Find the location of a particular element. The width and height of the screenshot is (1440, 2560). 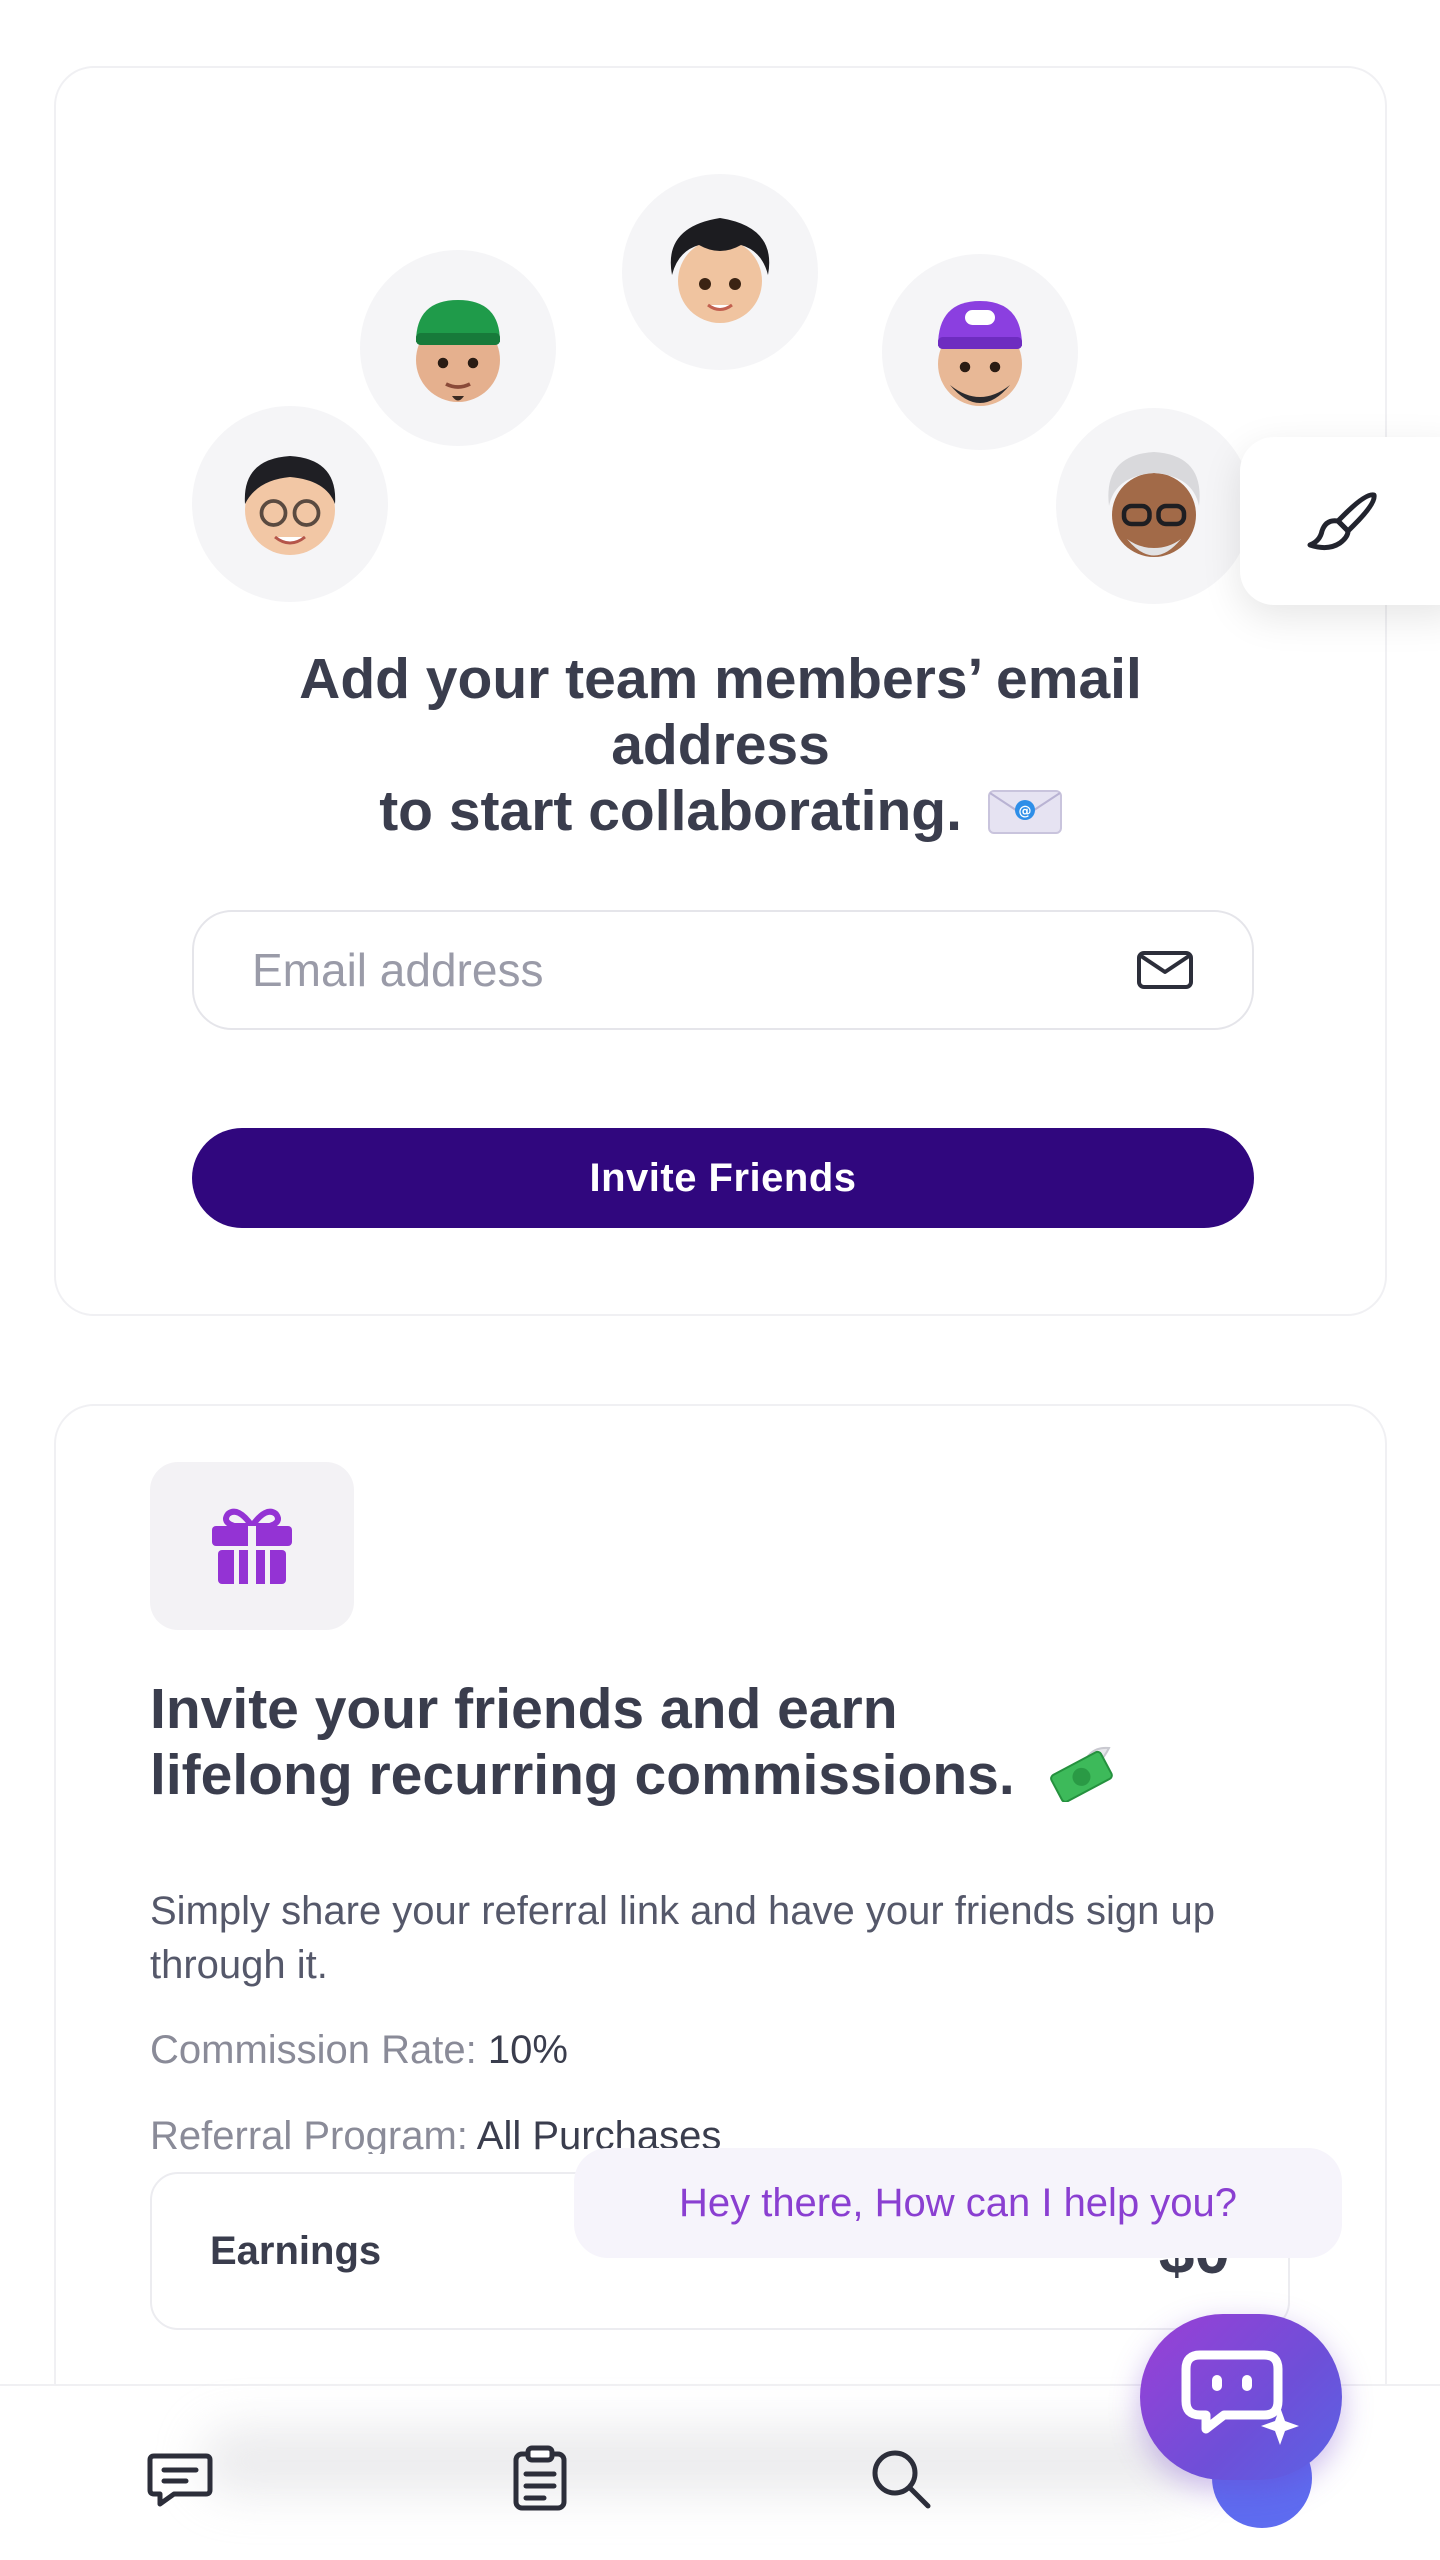

gift-icon-tile is located at coordinates (252, 1546).